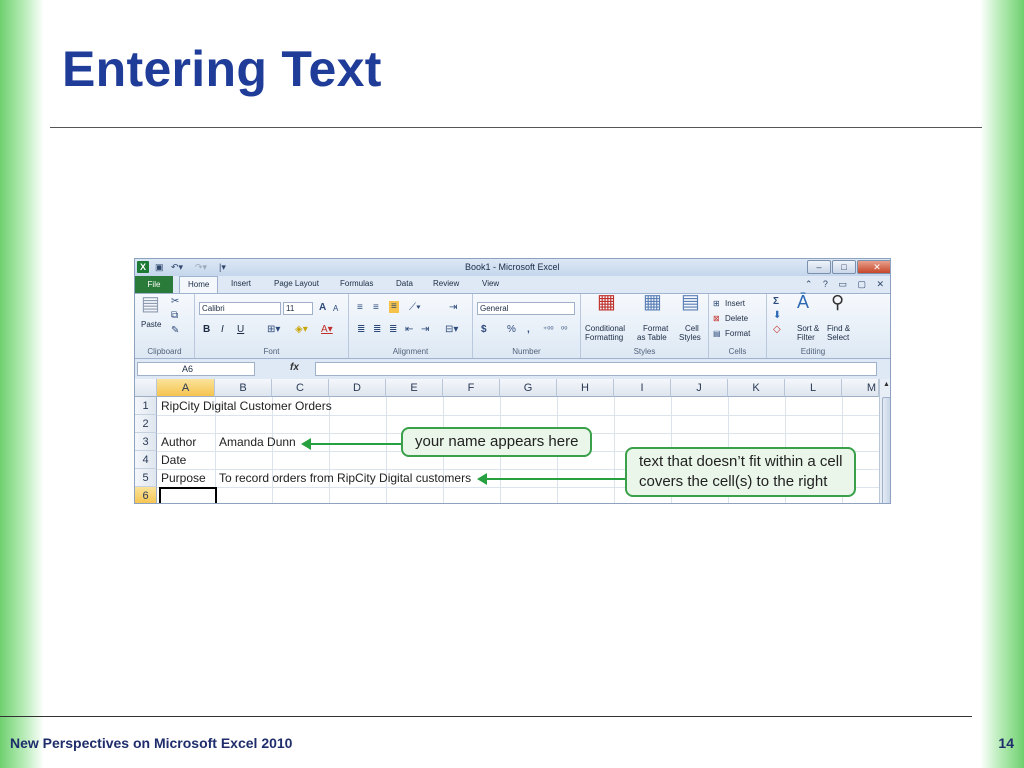 This screenshot has width=1024, height=768. Describe the element at coordinates (301, 330) in the screenshot. I see `fill-color-icon: ◈▾` at that location.